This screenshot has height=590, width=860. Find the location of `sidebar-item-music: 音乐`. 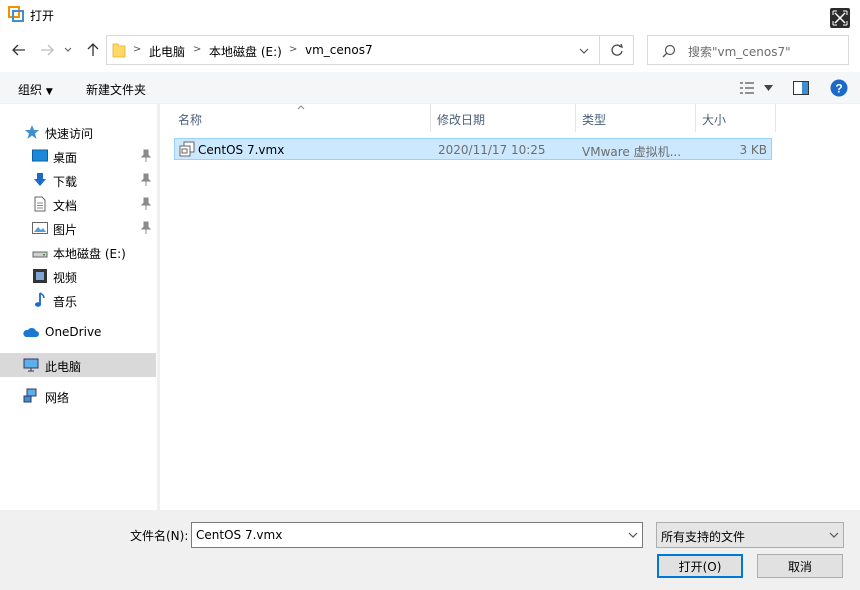

sidebar-item-music: 音乐 is located at coordinates (78, 300).